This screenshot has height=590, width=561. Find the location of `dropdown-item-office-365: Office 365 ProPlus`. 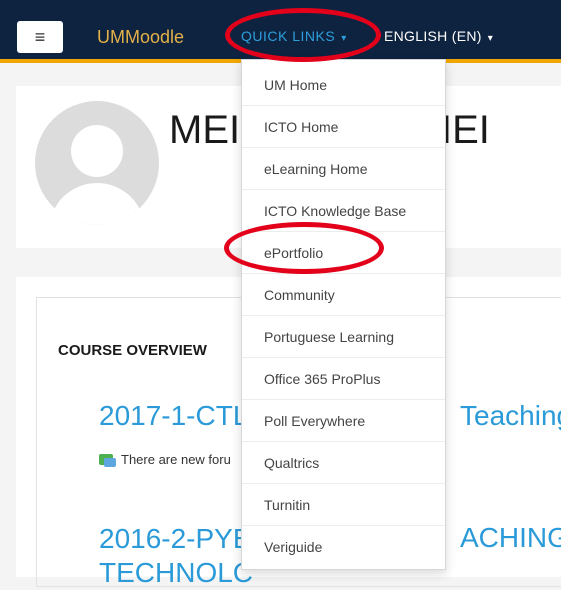

dropdown-item-office-365: Office 365 ProPlus is located at coordinates (343, 379).